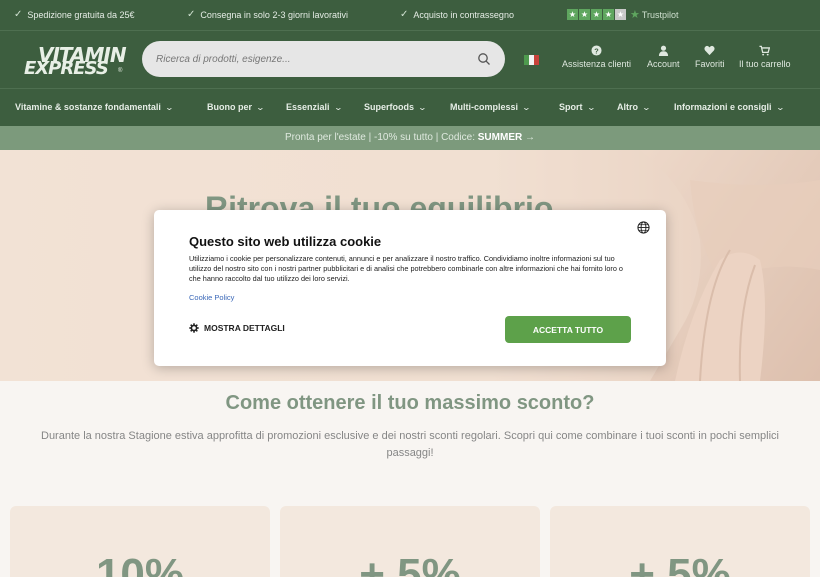 This screenshot has width=820, height=577. Describe the element at coordinates (531, 60) in the screenshot. I see `italy-flag-icon` at that location.